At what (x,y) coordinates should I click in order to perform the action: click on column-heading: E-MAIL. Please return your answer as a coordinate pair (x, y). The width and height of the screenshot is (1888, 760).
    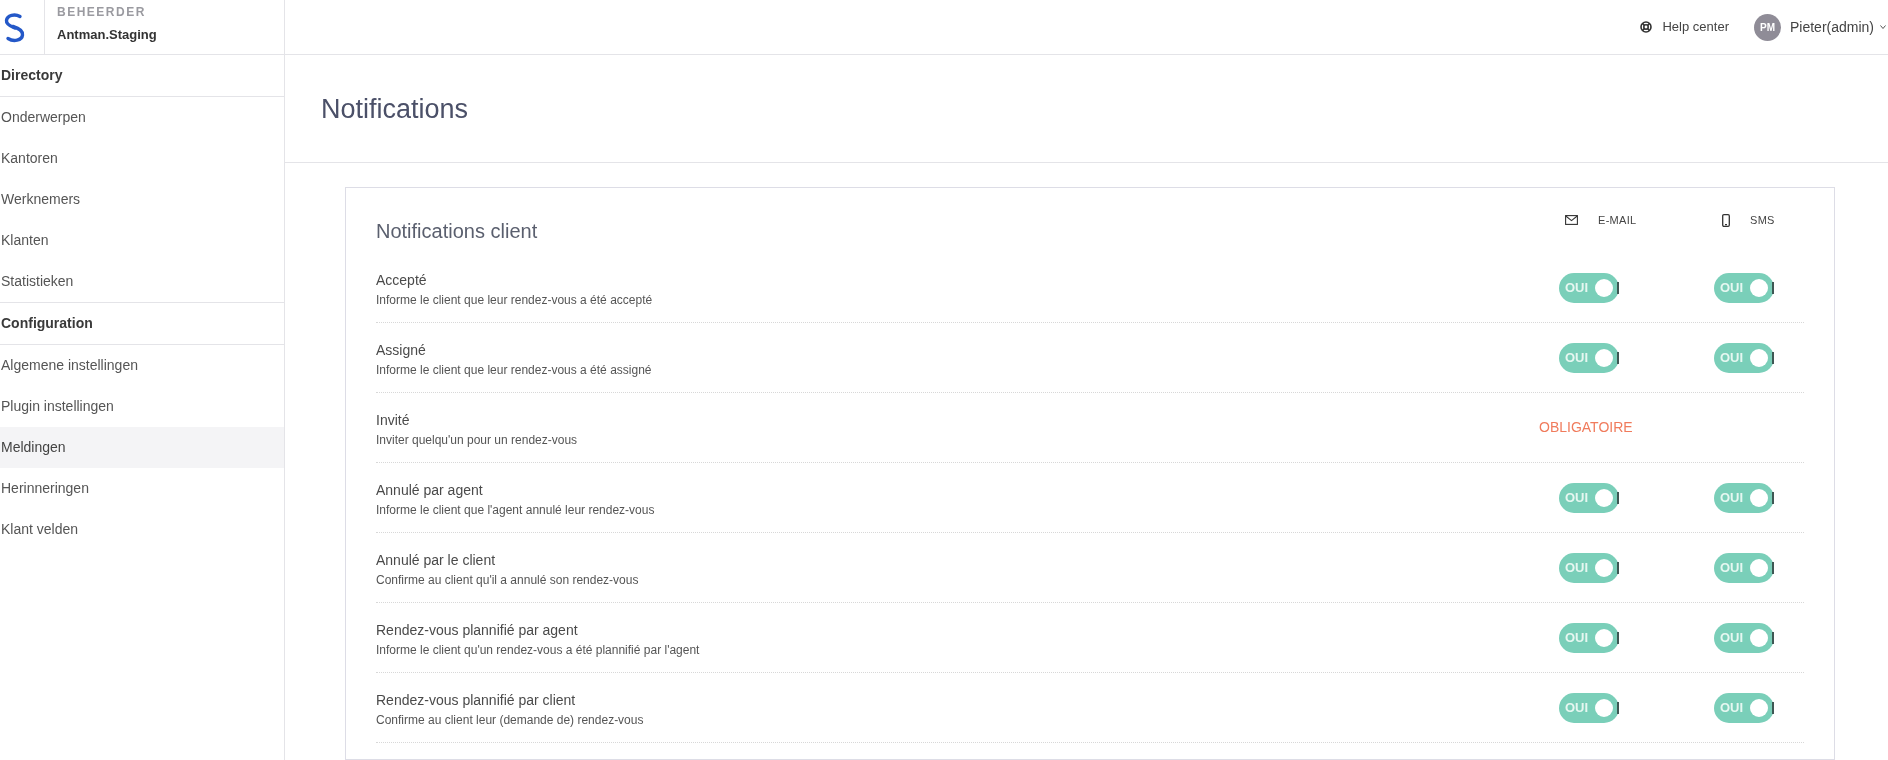
    Looking at the image, I should click on (1617, 220).